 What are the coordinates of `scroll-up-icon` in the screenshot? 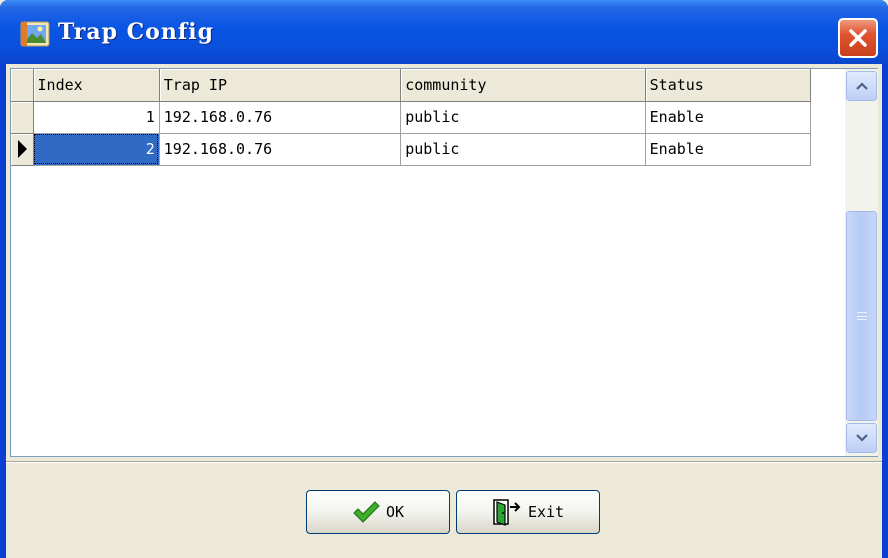 It's located at (861, 86).